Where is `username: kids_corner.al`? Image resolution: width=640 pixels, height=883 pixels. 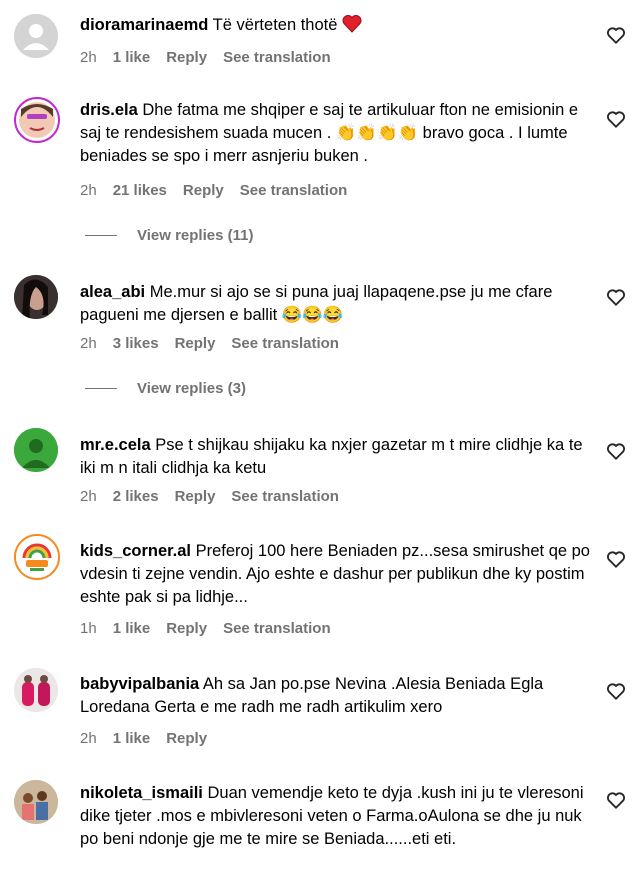
username: kids_corner.al is located at coordinates (135, 551).